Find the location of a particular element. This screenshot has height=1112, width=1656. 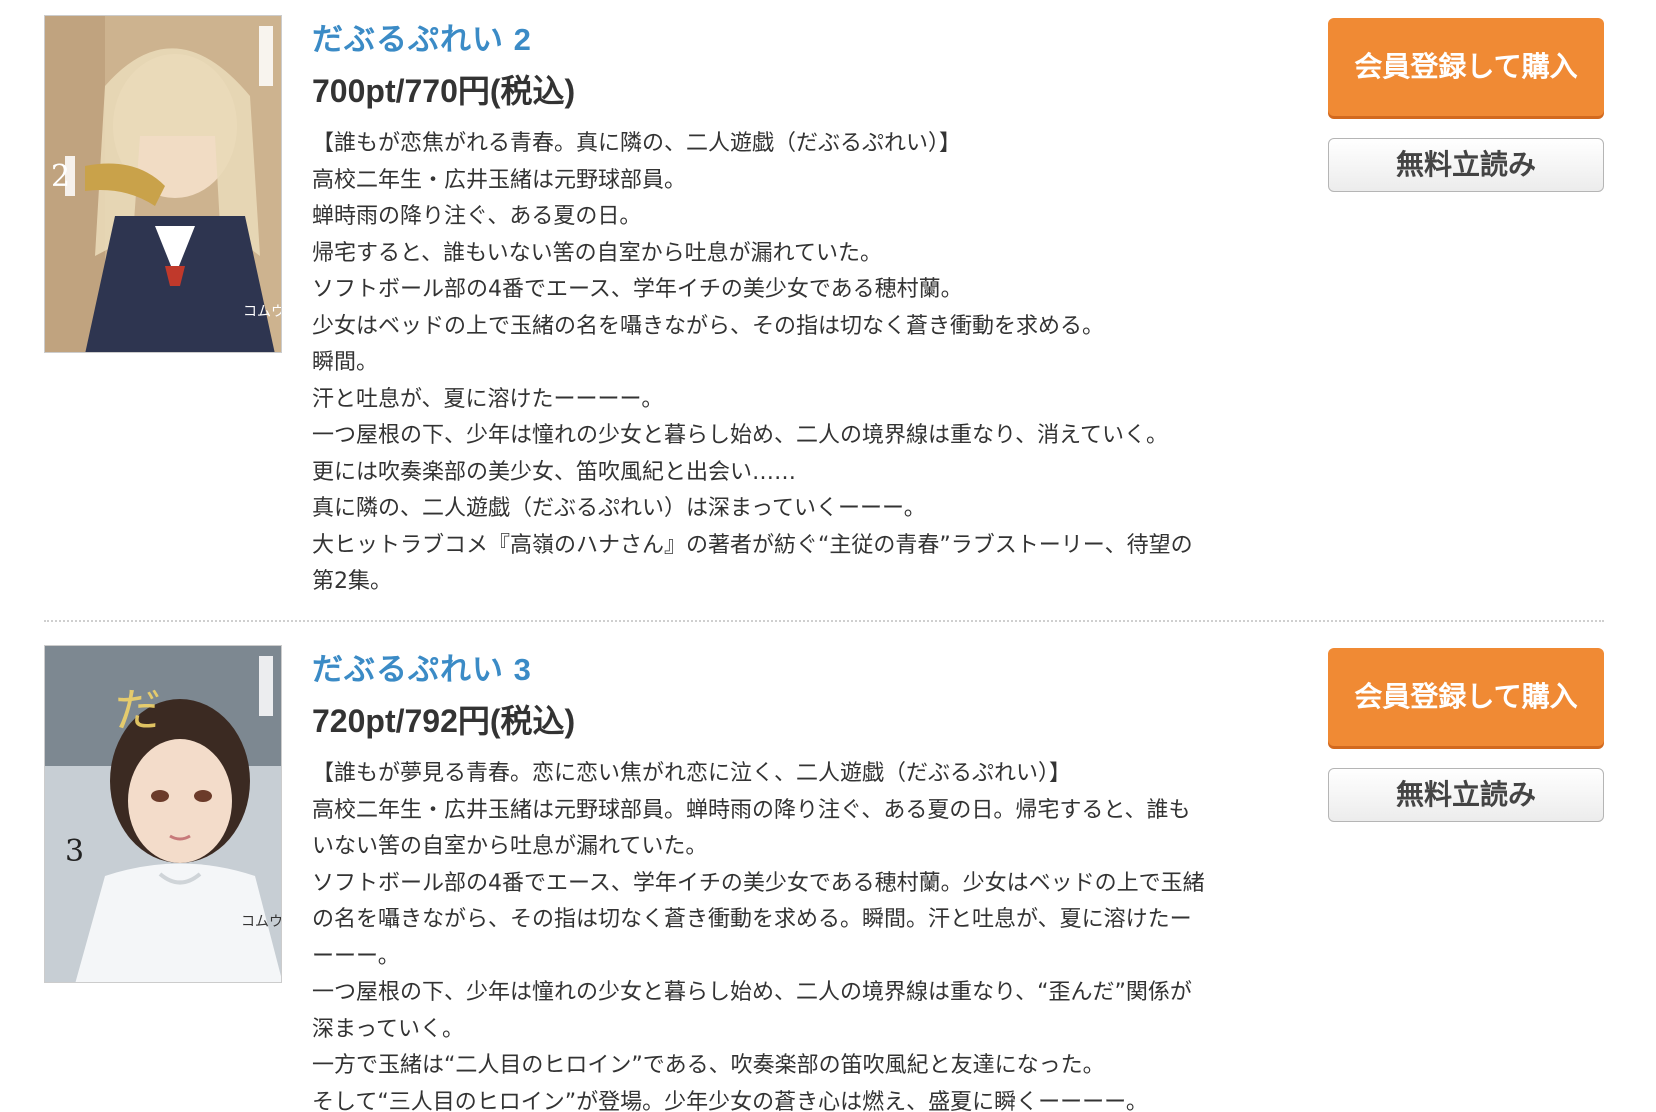

description-line: 深まっていく。 is located at coordinates (388, 1029).